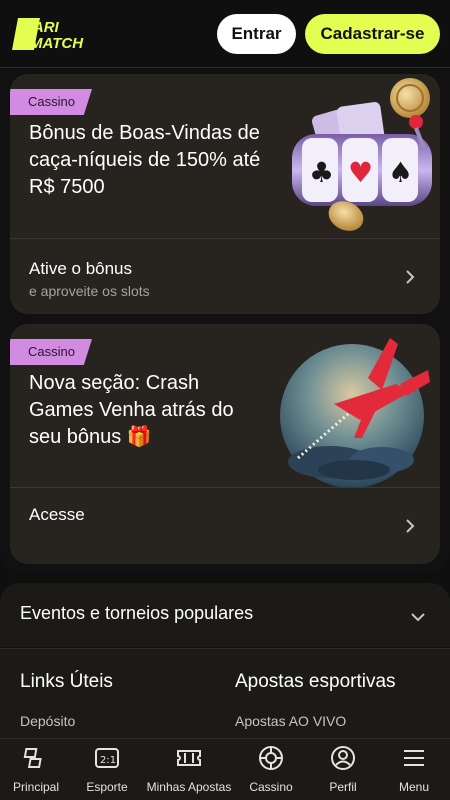 The height and width of the screenshot is (800, 450). What do you see at coordinates (414, 787) in the screenshot?
I see `nav-label: Menu` at bounding box center [414, 787].